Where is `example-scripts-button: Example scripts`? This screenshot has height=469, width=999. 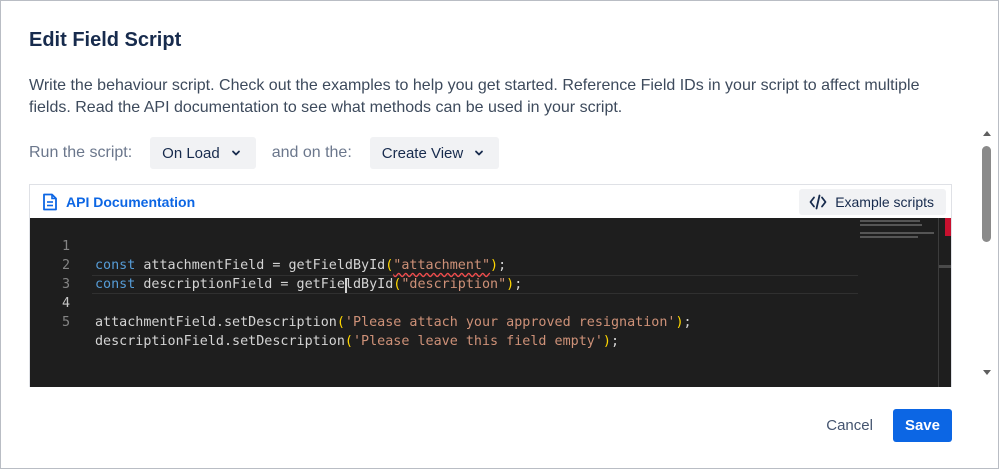 example-scripts-button: Example scripts is located at coordinates (872, 201).